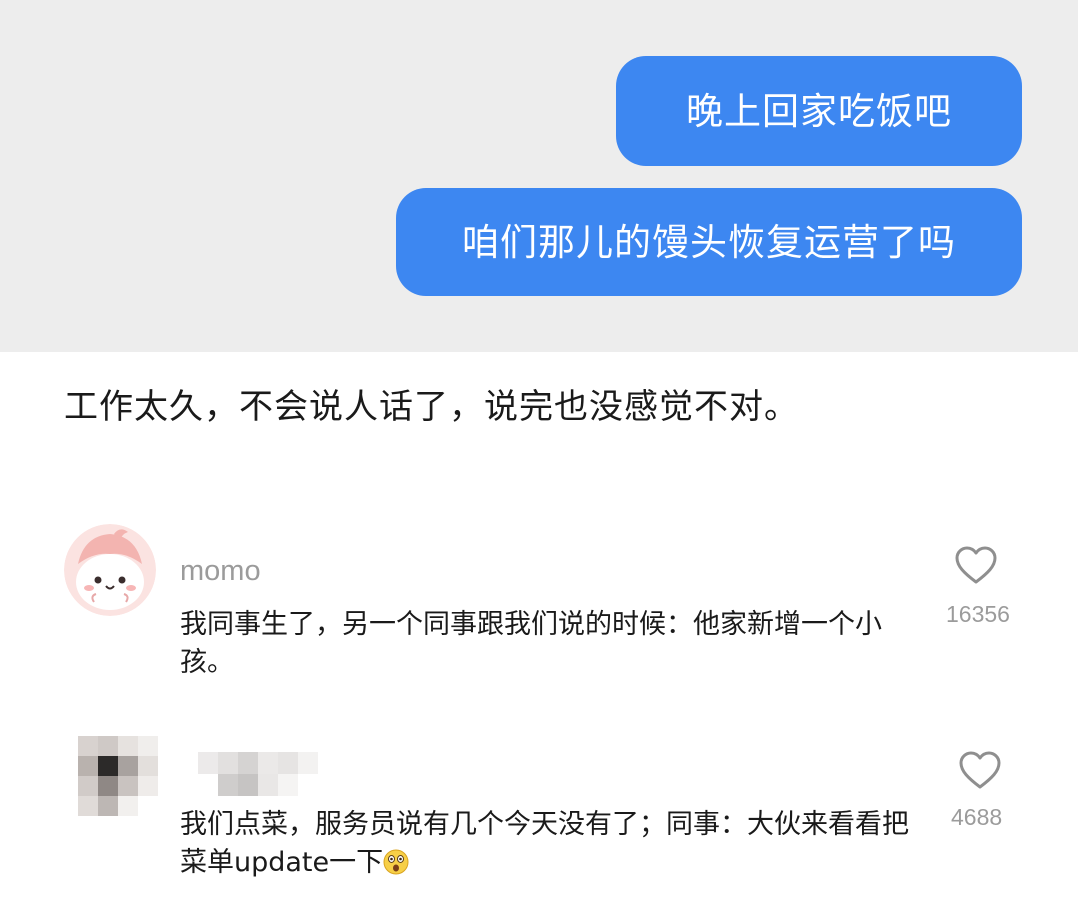  I want to click on comment-text: 我同事生了，另一个同事跟我们说的时候：他家新增一个小孩。, so click(531, 643).